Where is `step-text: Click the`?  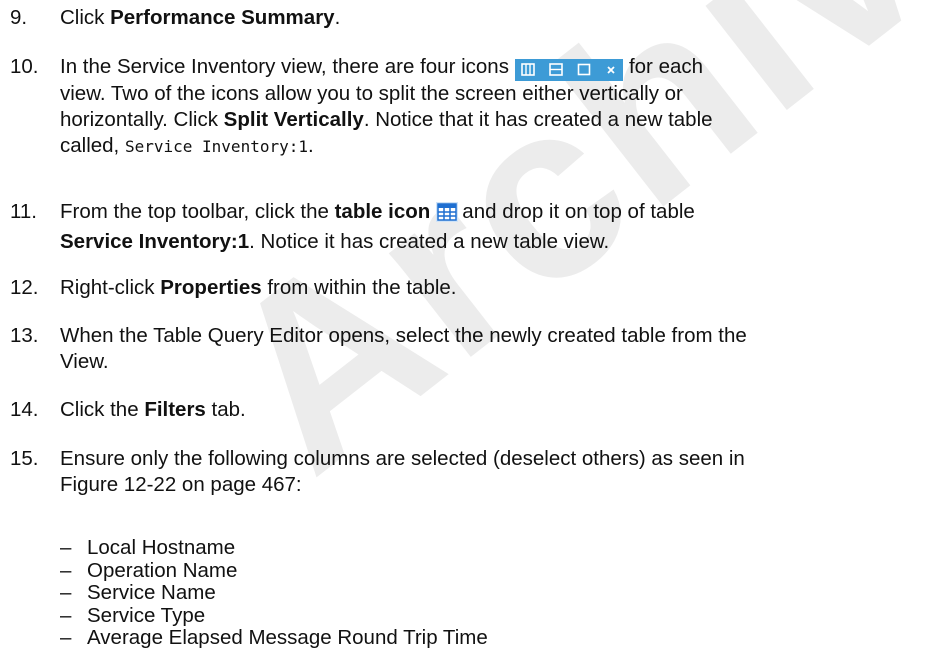
step-text: Click the is located at coordinates (102, 409).